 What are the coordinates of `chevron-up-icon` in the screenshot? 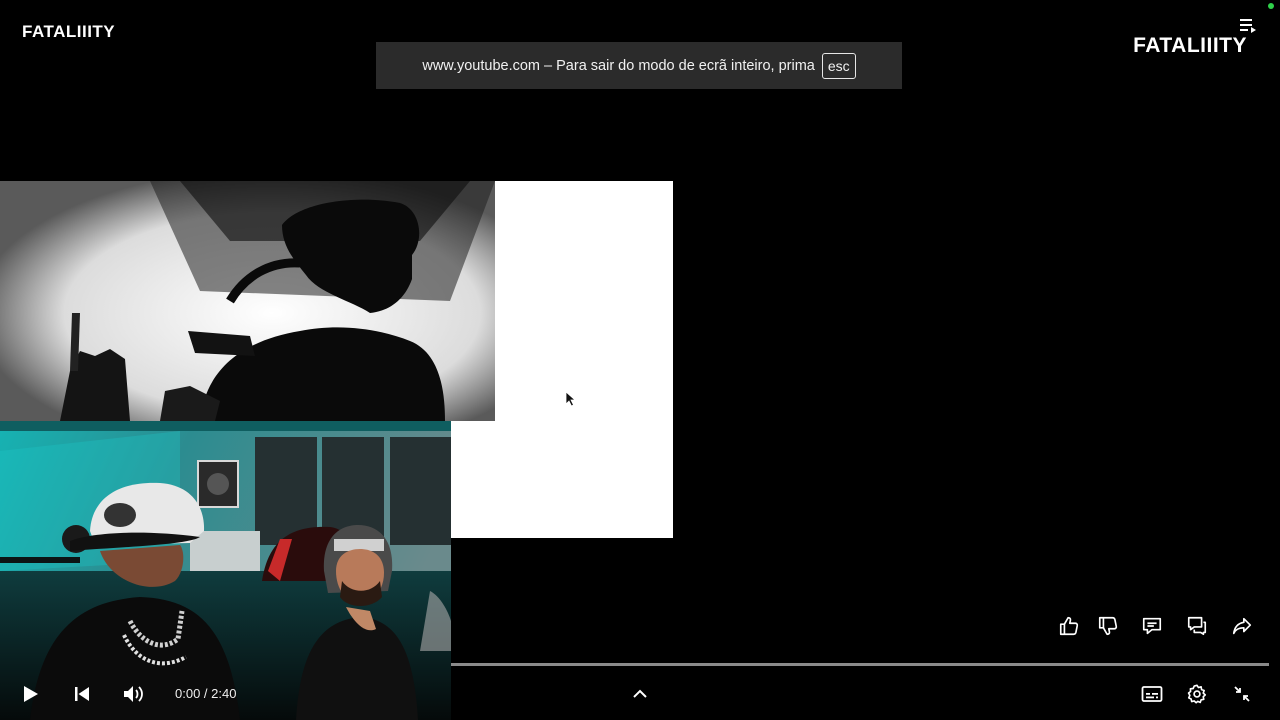 It's located at (640, 693).